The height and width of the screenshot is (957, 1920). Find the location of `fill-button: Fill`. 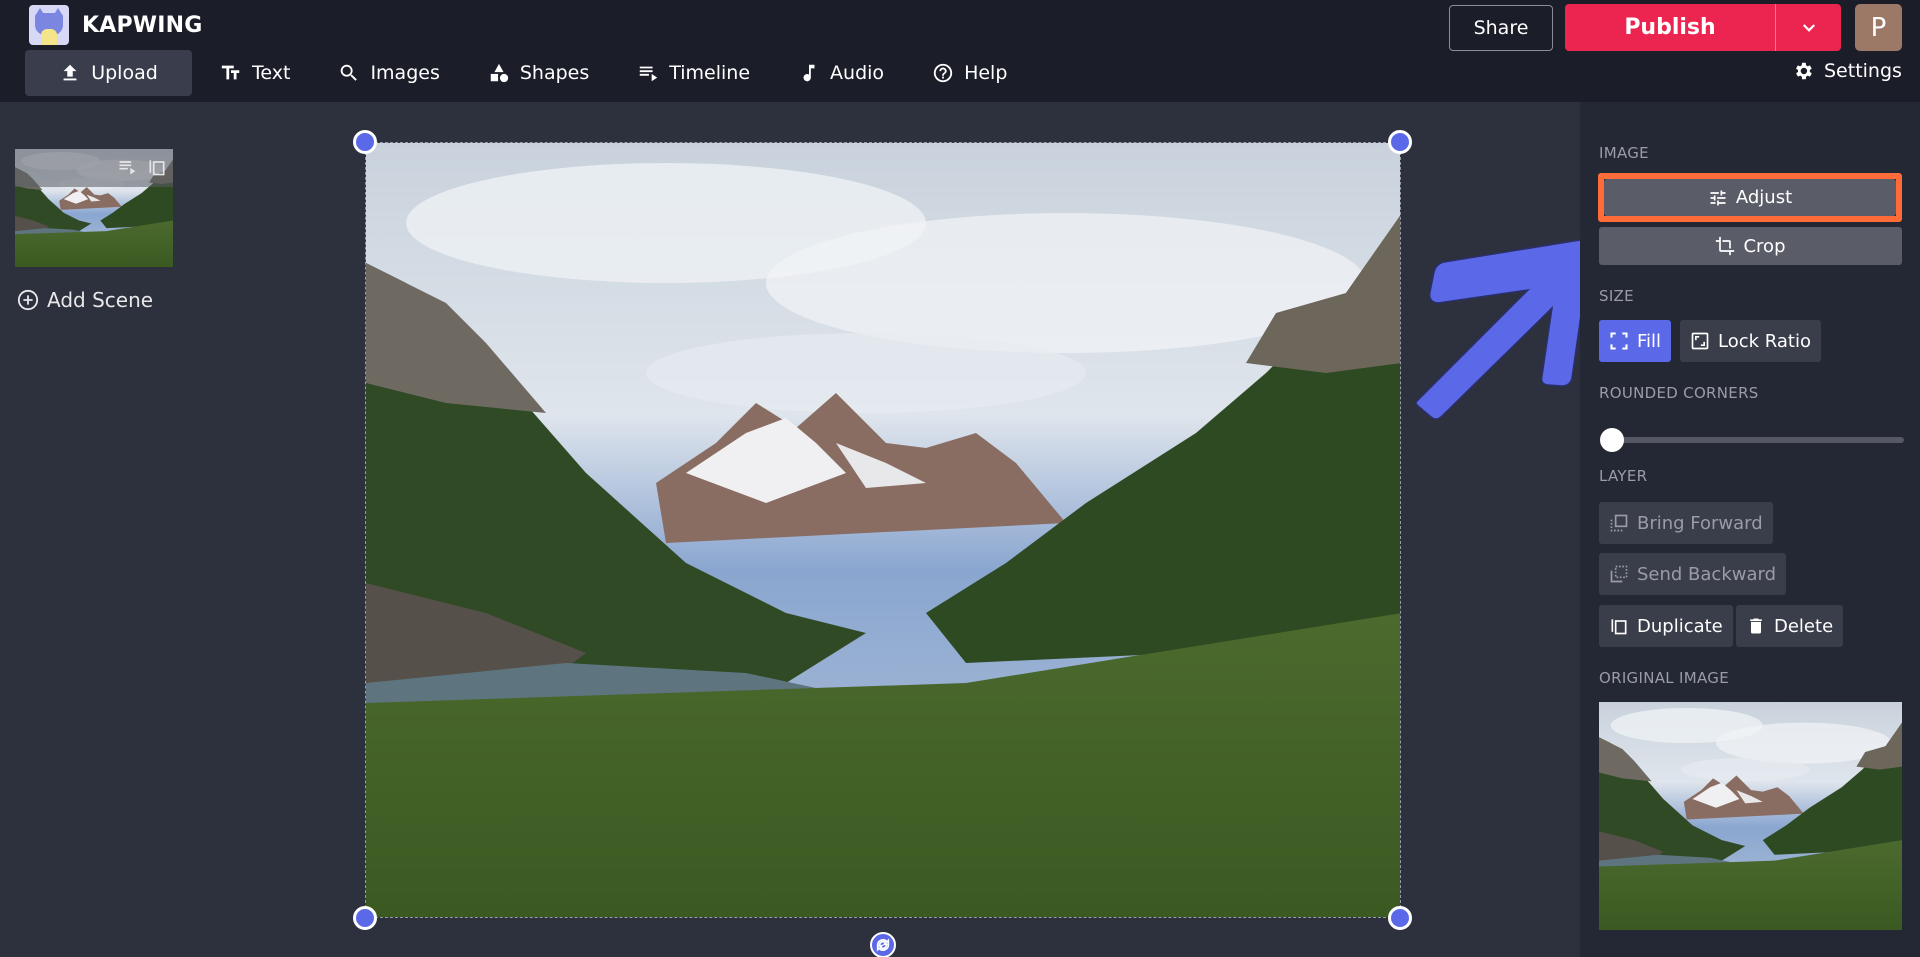

fill-button: Fill is located at coordinates (1635, 341).